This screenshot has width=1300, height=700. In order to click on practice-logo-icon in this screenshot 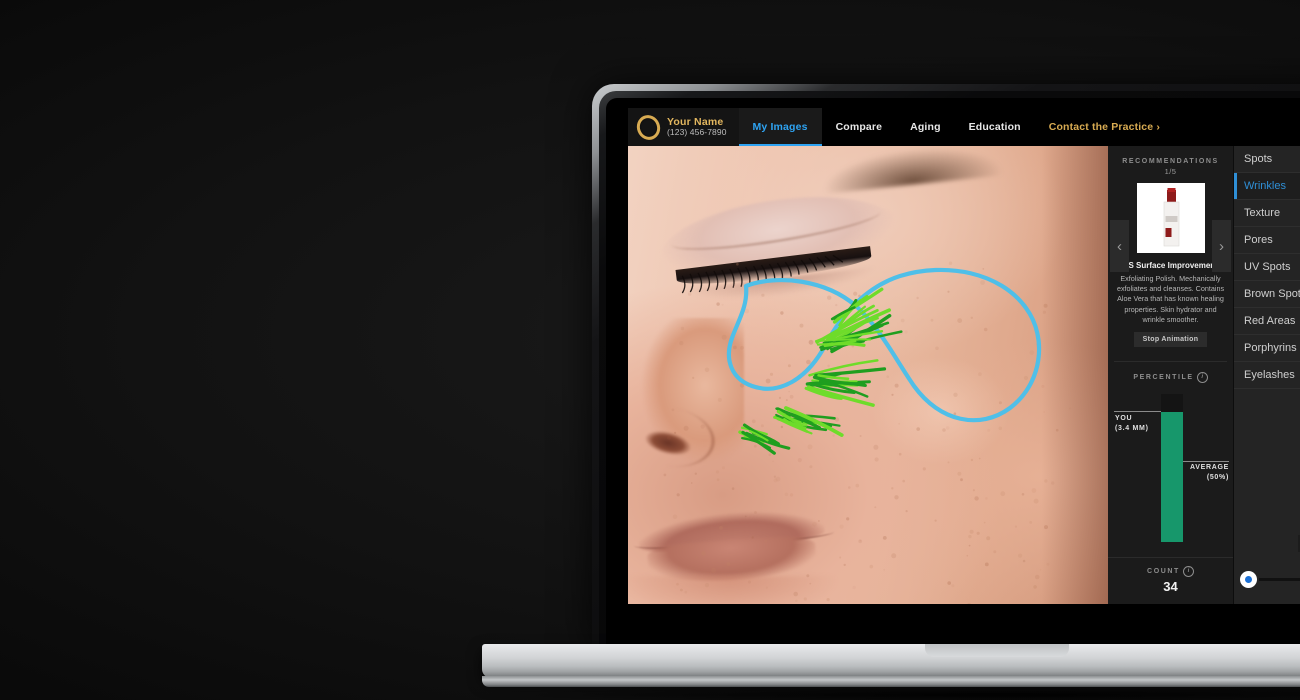, I will do `click(648, 127)`.